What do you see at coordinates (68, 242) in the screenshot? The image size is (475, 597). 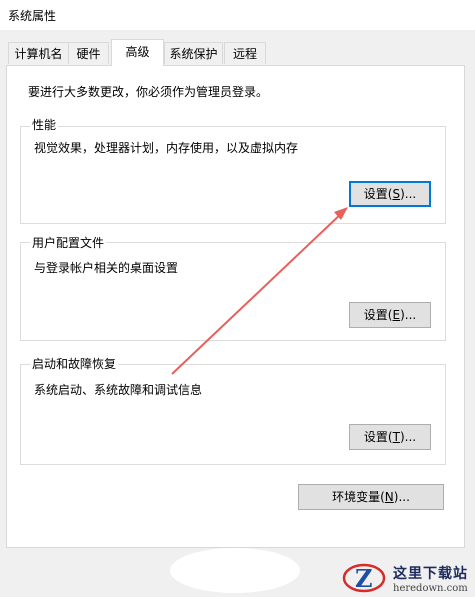 I see `group-title-user-profiles: 用户配置文件` at bounding box center [68, 242].